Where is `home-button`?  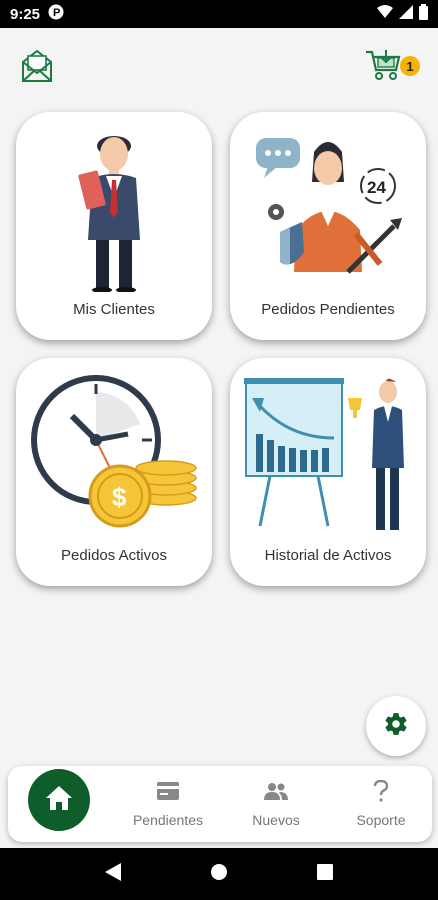
home-button is located at coordinates (59, 800).